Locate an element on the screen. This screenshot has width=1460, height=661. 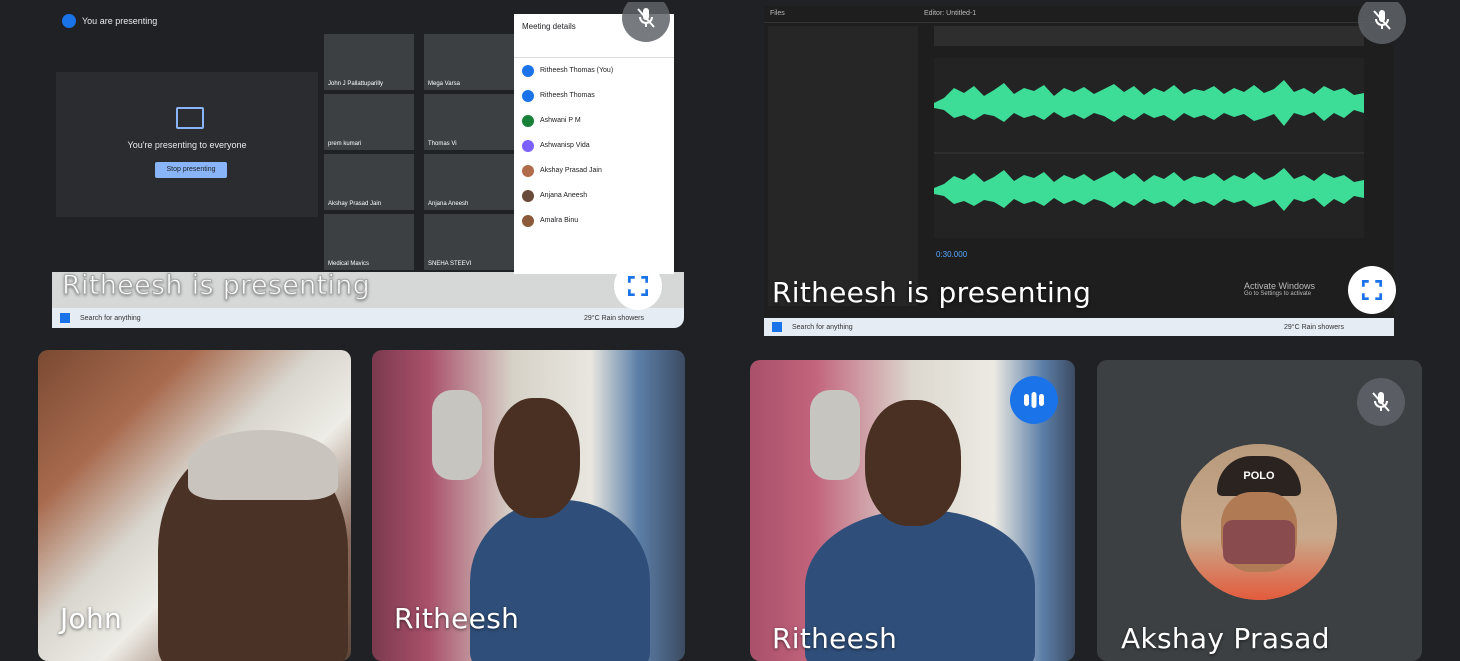
meeting-details-tabs is located at coordinates (594, 48).